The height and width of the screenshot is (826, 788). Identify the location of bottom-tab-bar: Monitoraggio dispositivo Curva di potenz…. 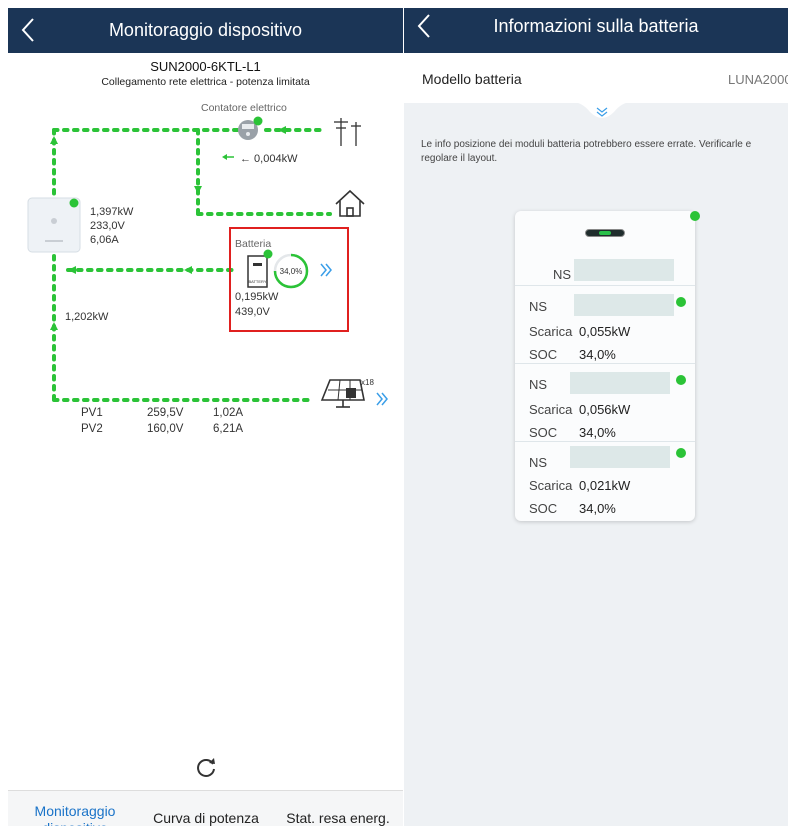
(205, 808).